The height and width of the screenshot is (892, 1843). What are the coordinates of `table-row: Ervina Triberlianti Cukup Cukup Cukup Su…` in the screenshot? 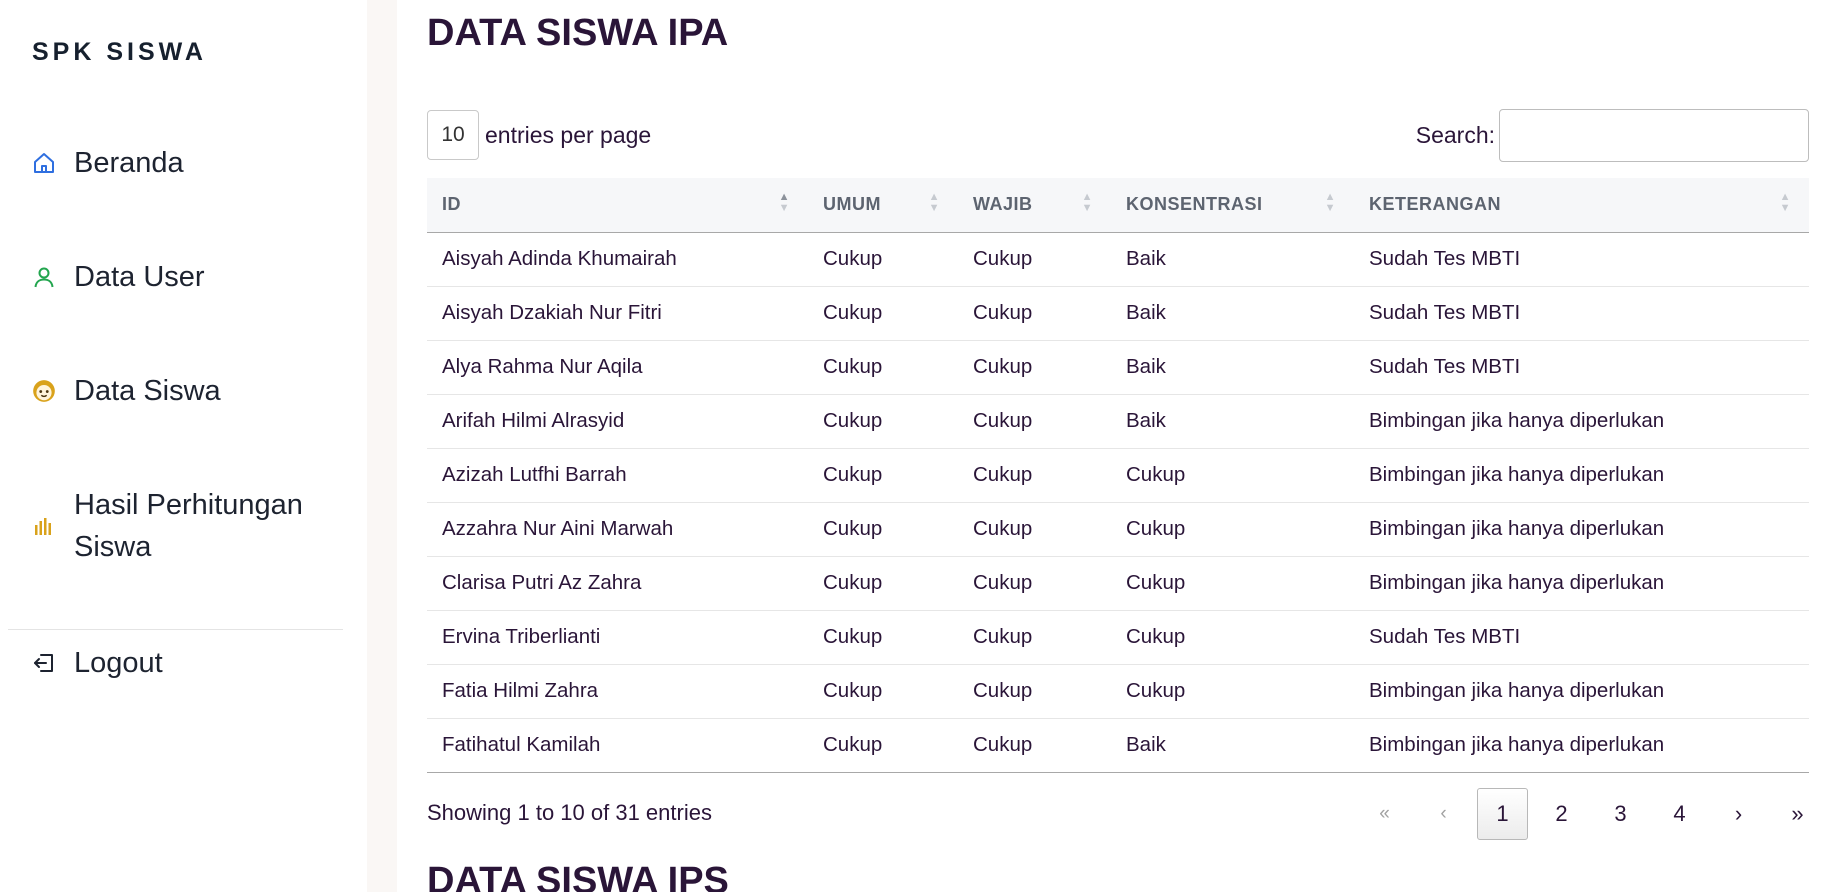 It's located at (1118, 637).